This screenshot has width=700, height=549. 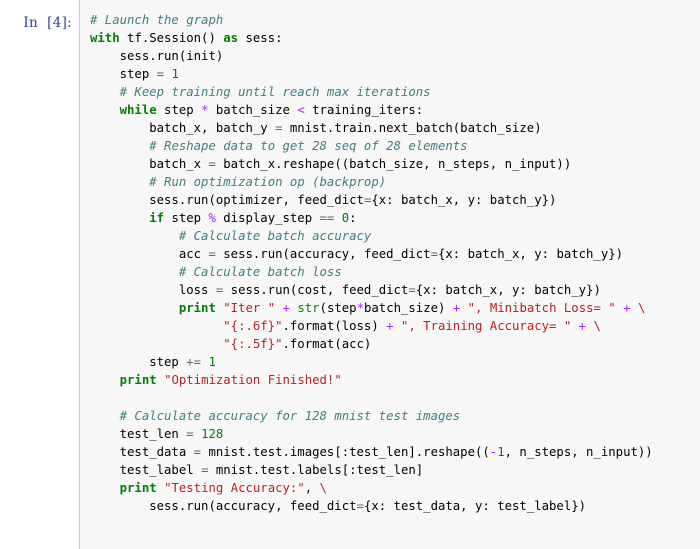 What do you see at coordinates (486, 326) in the screenshot?
I see `string-literal: ", Training Accuracy= "` at bounding box center [486, 326].